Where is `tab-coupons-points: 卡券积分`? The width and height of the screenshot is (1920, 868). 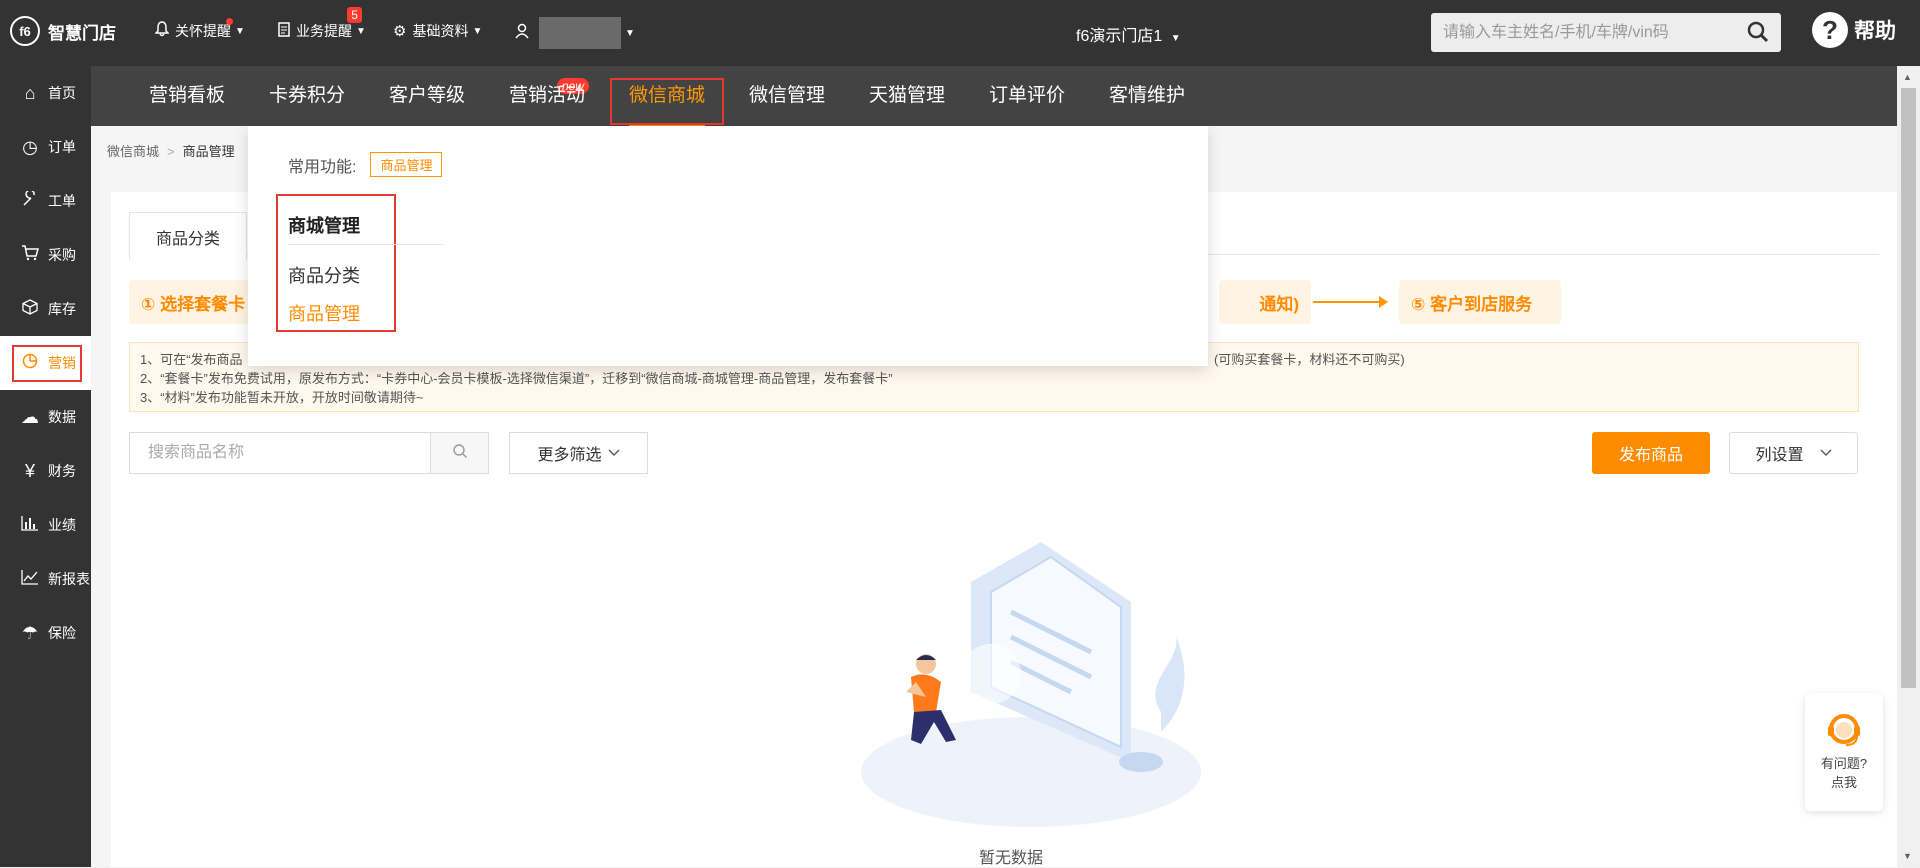
tab-coupons-points: 卡券积分 is located at coordinates (307, 96).